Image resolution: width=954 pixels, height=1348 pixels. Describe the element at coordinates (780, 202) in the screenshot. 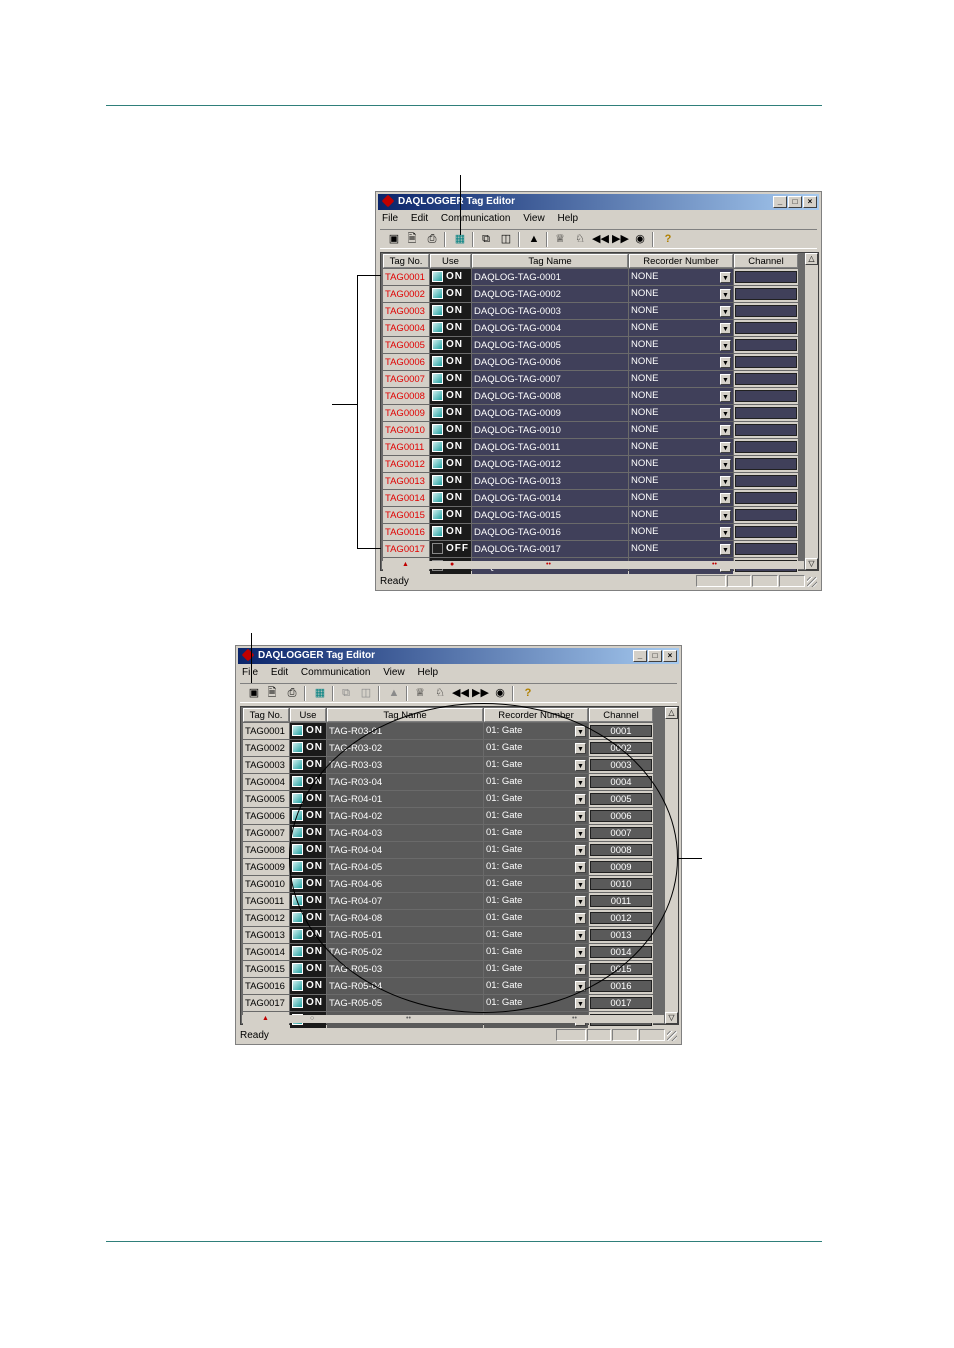

I see `minimize-button: _` at that location.